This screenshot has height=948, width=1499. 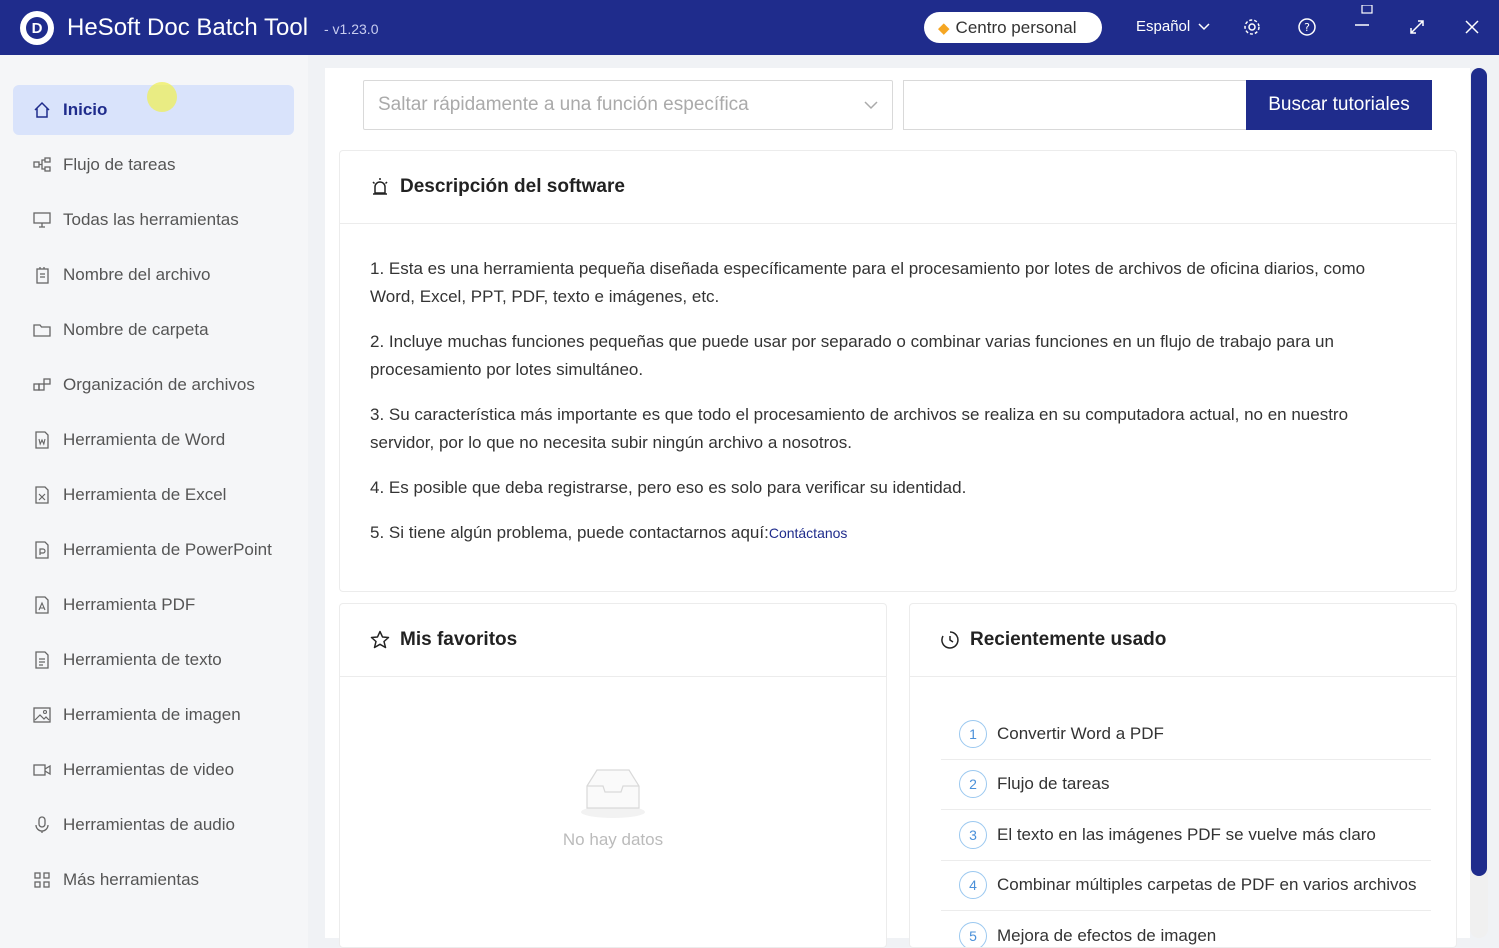 I want to click on monitor-icon, so click(x=42, y=220).